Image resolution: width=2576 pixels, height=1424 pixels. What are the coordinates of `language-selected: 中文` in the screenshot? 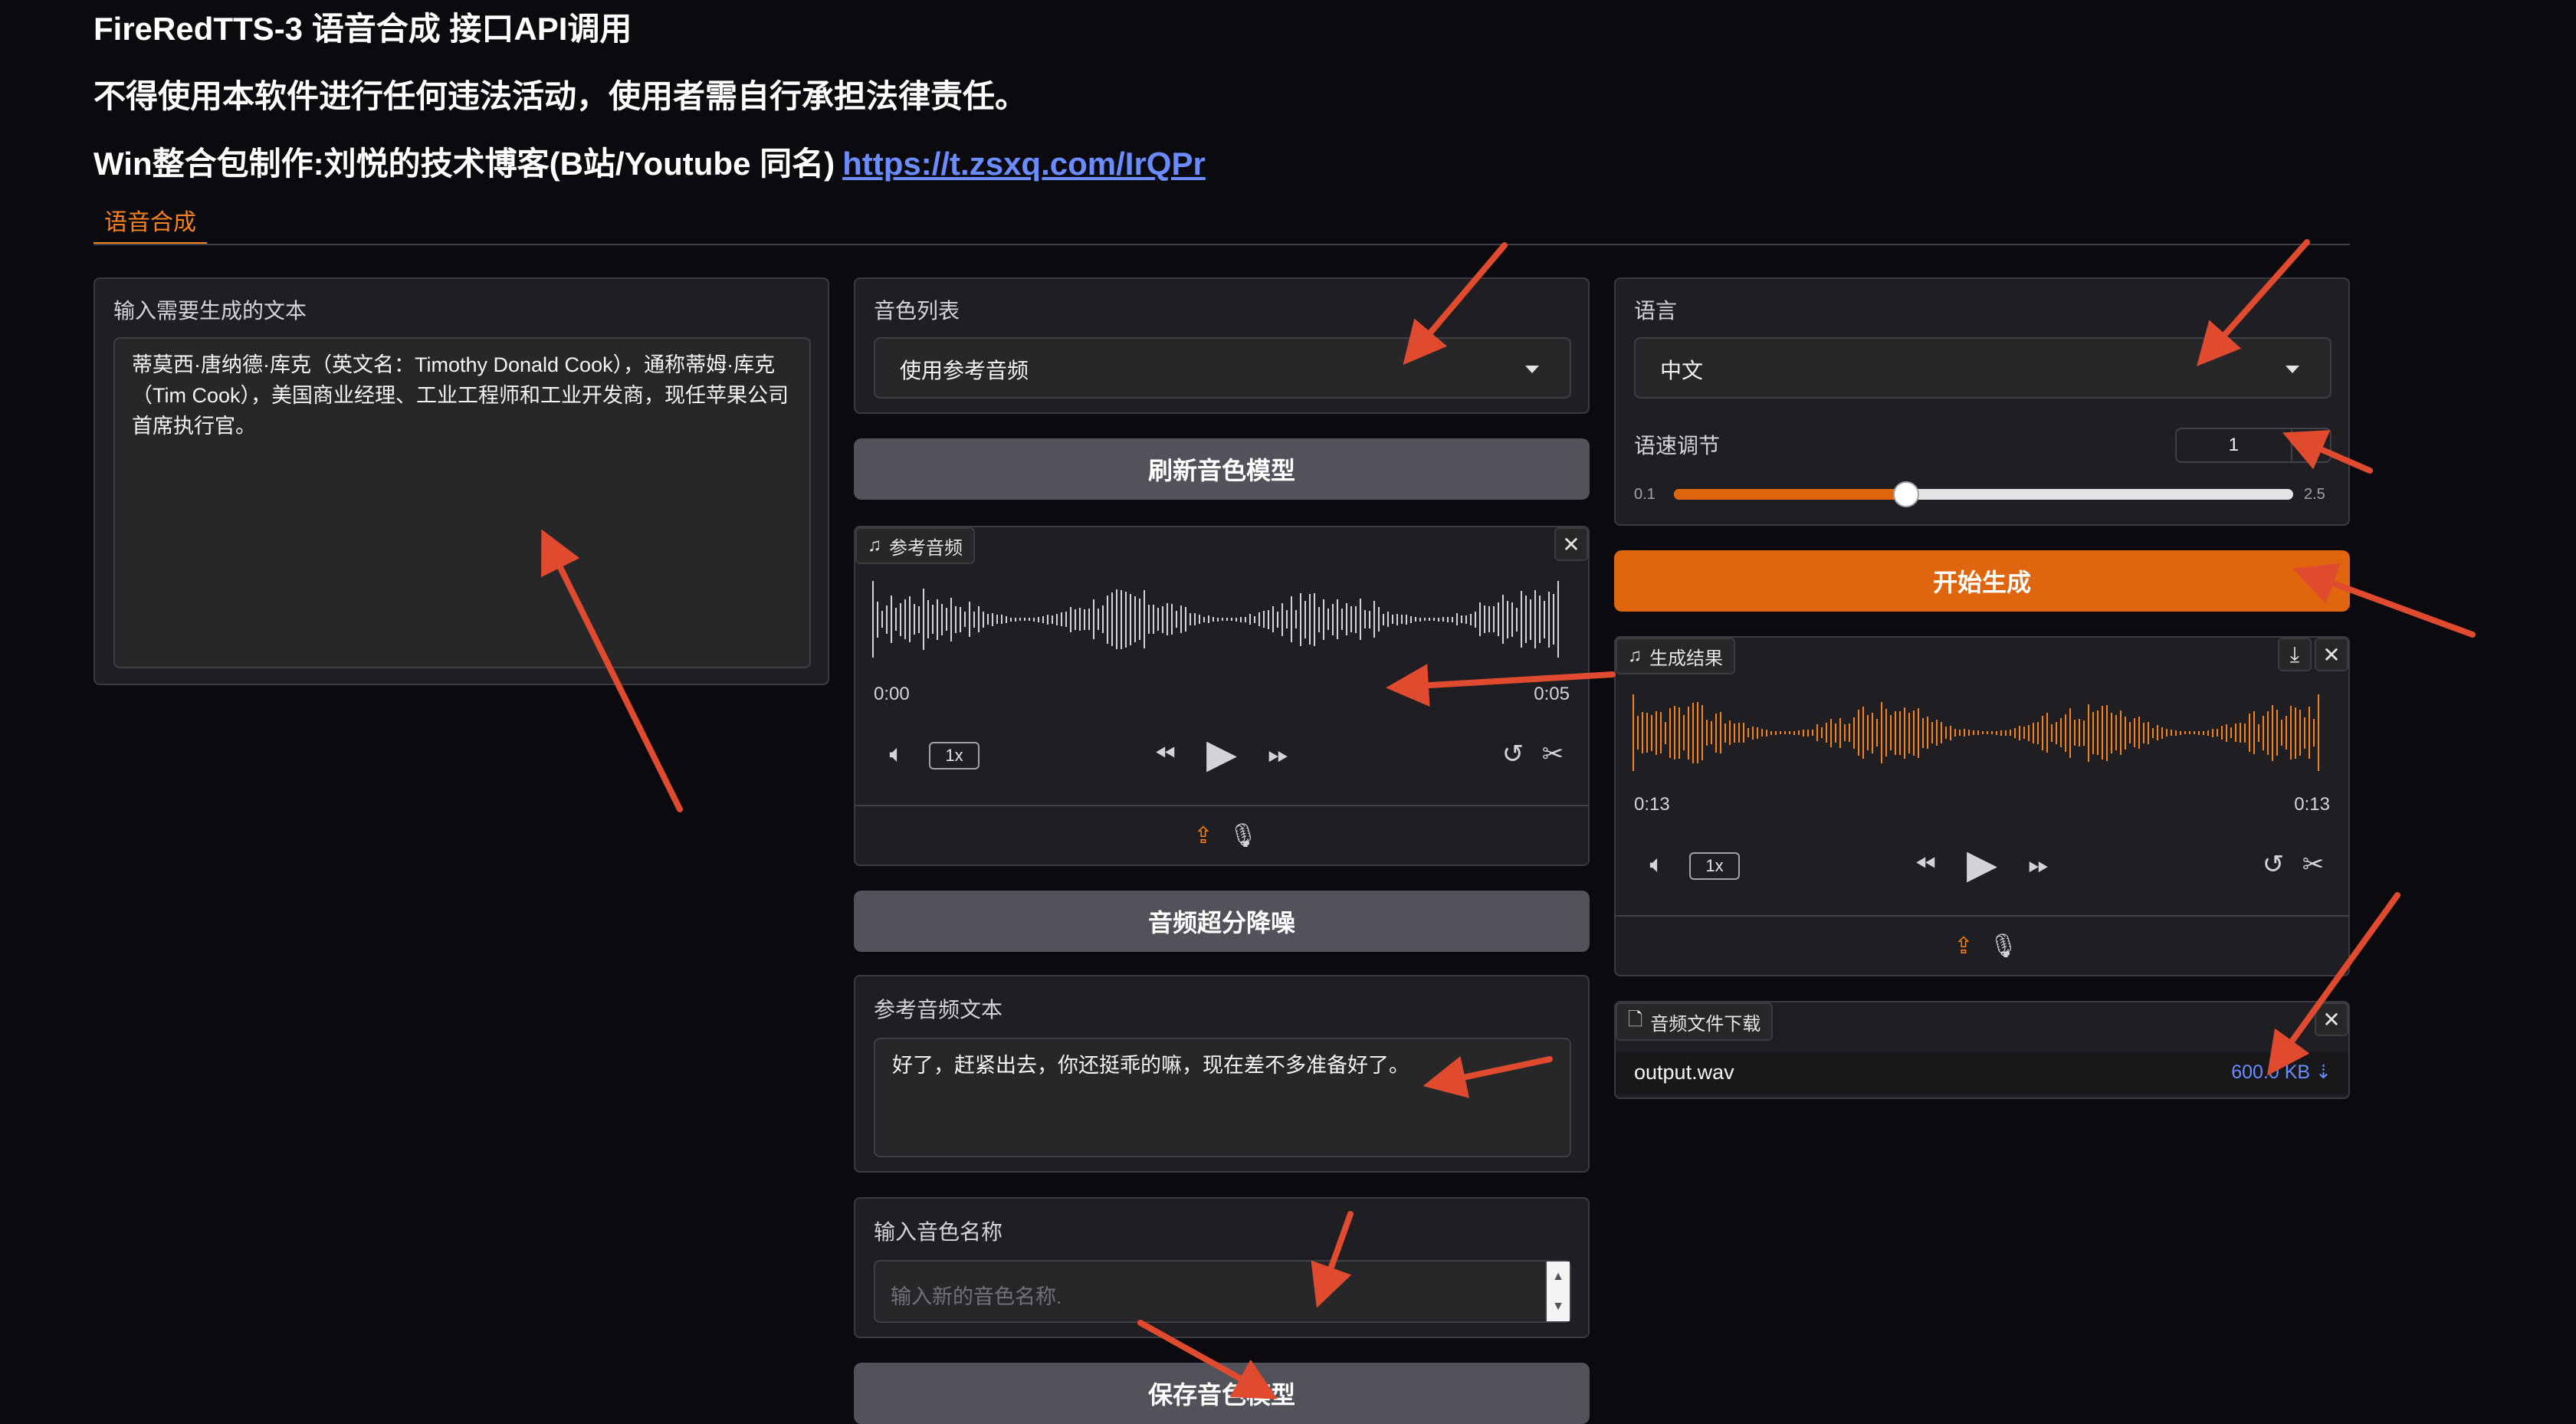 It's located at (1682, 371).